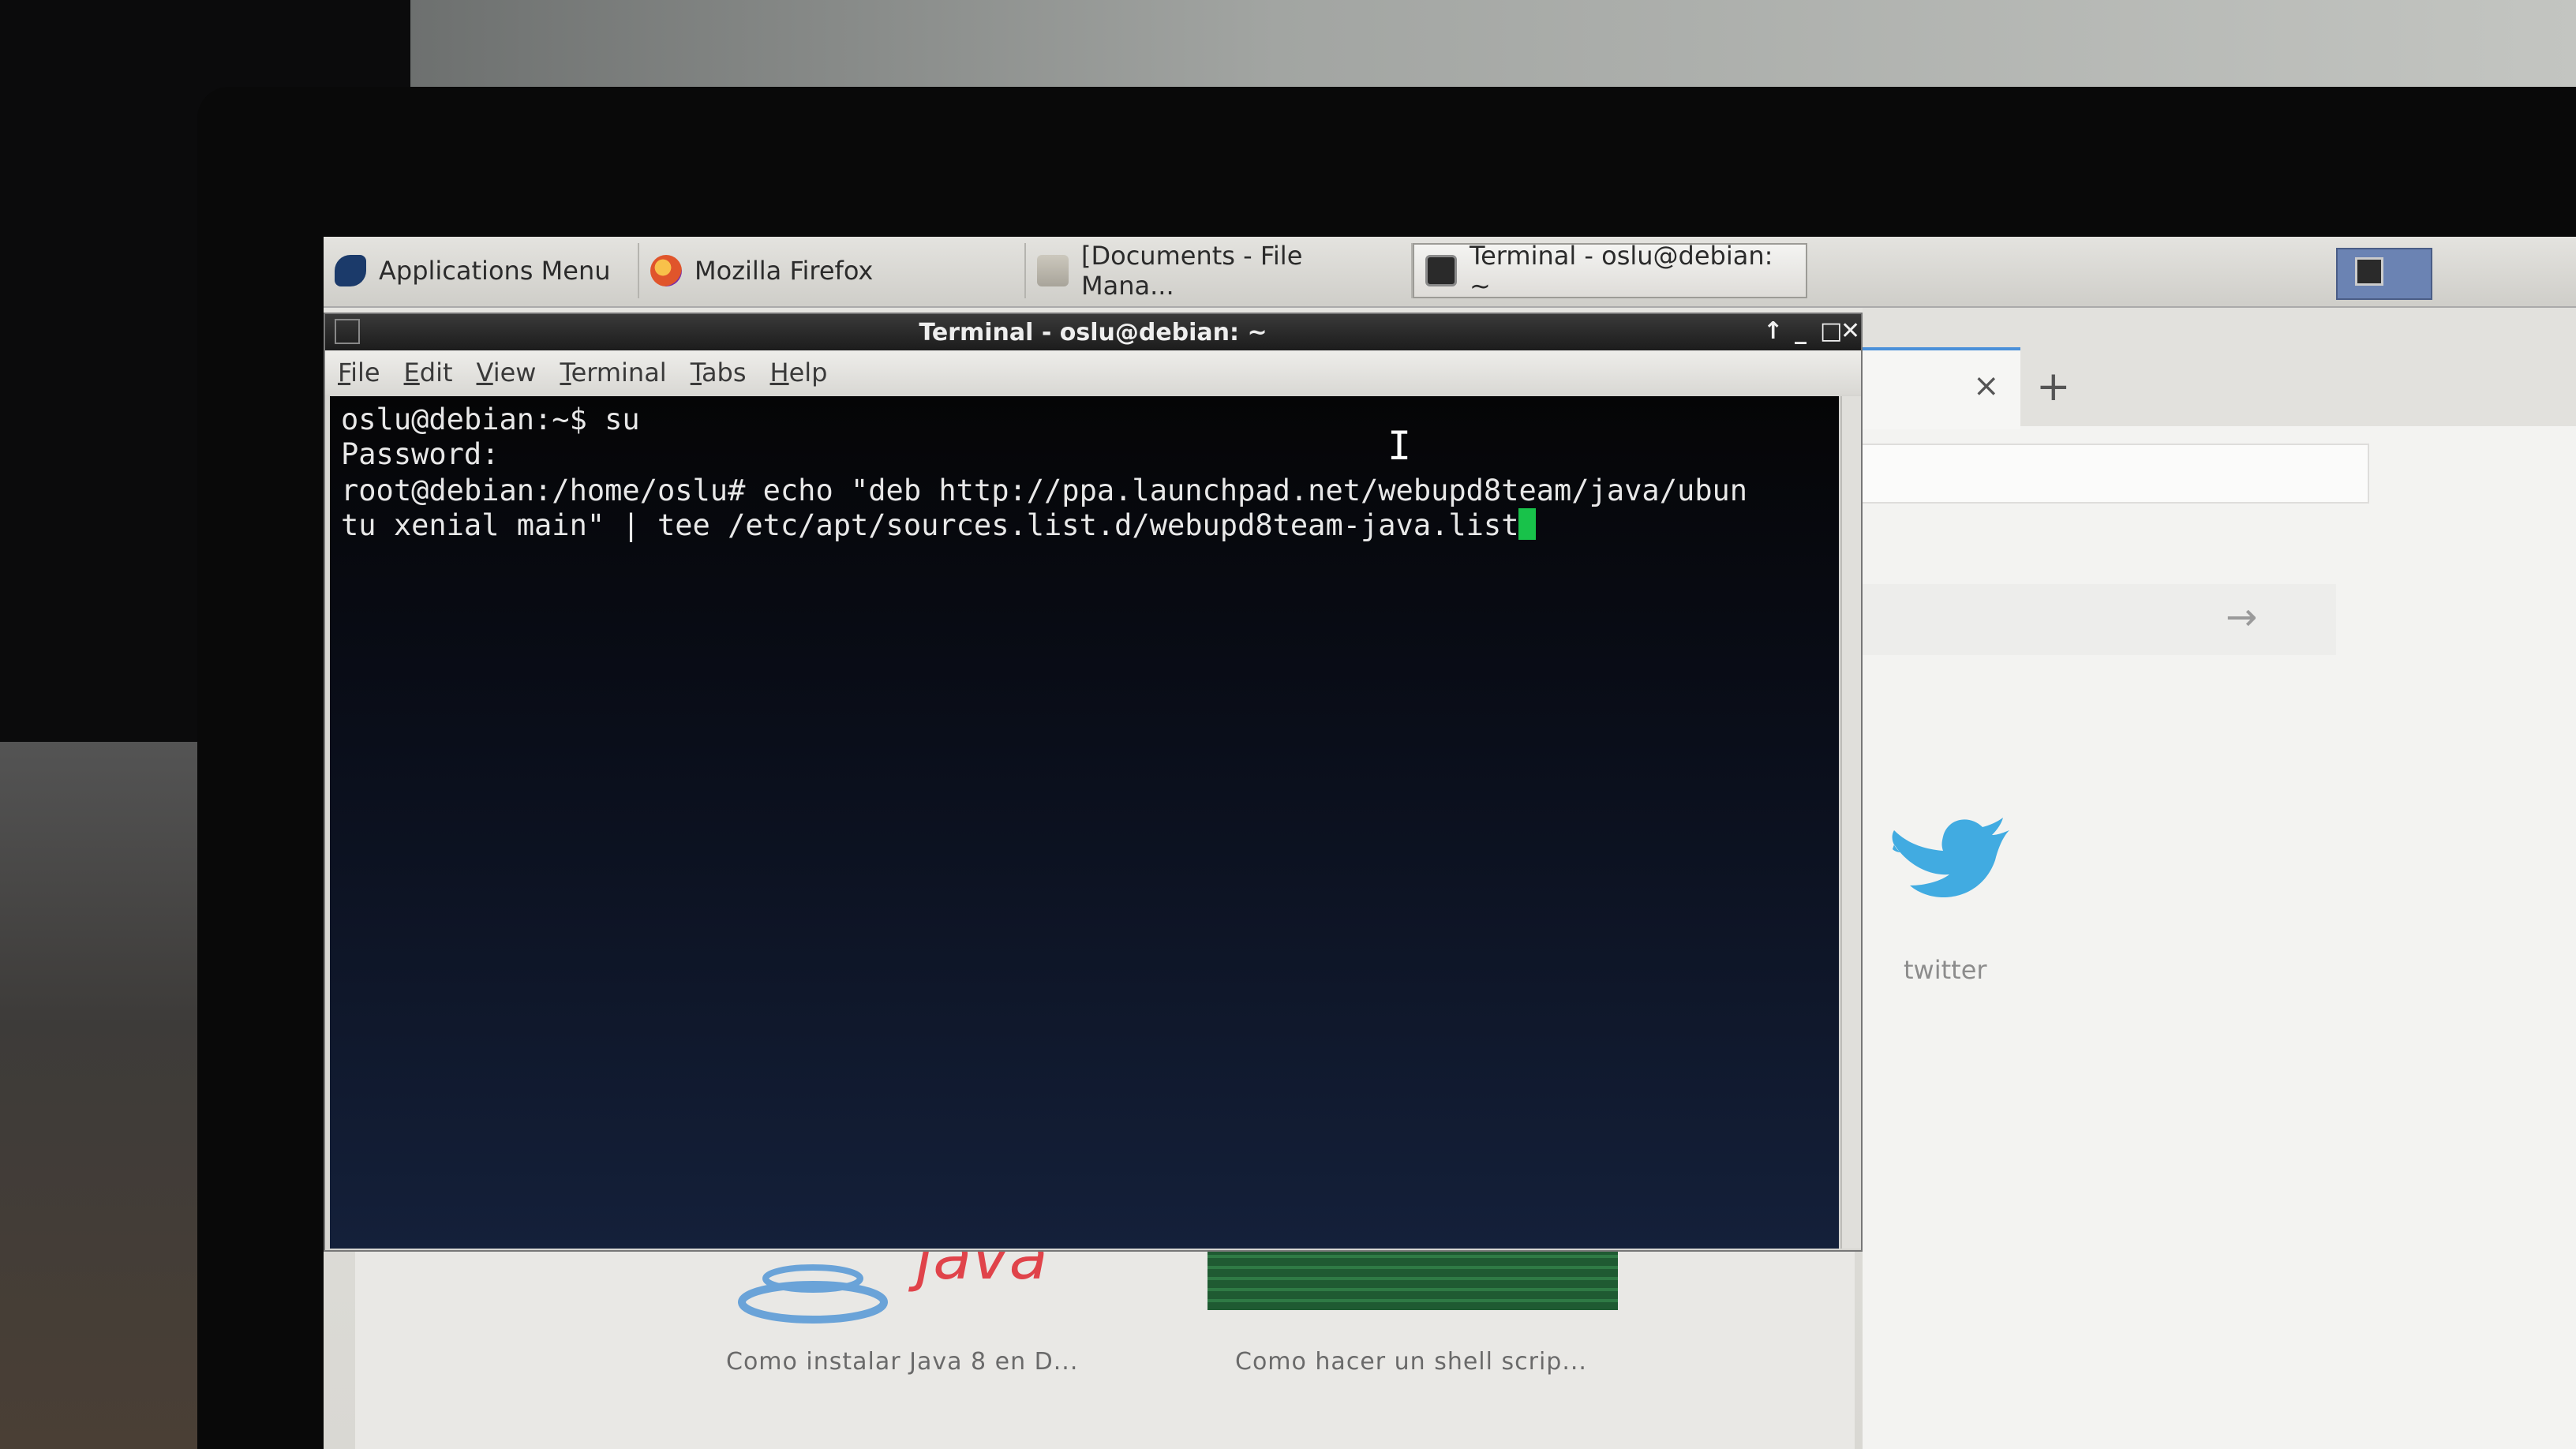  Describe the element at coordinates (428, 373) in the screenshot. I see `menu-edit: Edit` at that location.